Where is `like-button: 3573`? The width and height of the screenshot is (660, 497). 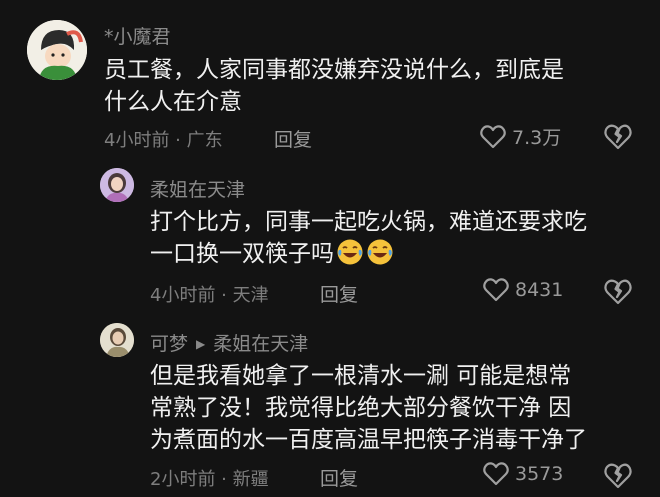 like-button: 3573 is located at coordinates (523, 474).